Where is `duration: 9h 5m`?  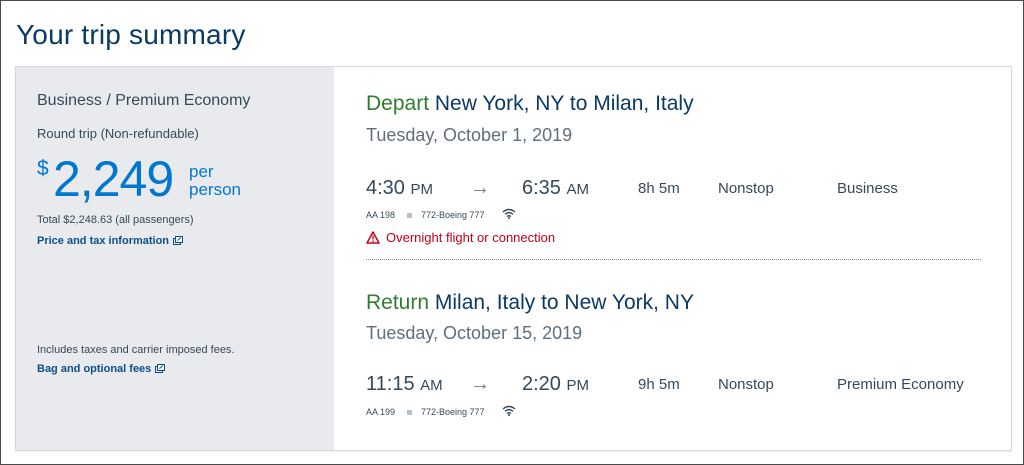 duration: 9h 5m is located at coordinates (659, 384).